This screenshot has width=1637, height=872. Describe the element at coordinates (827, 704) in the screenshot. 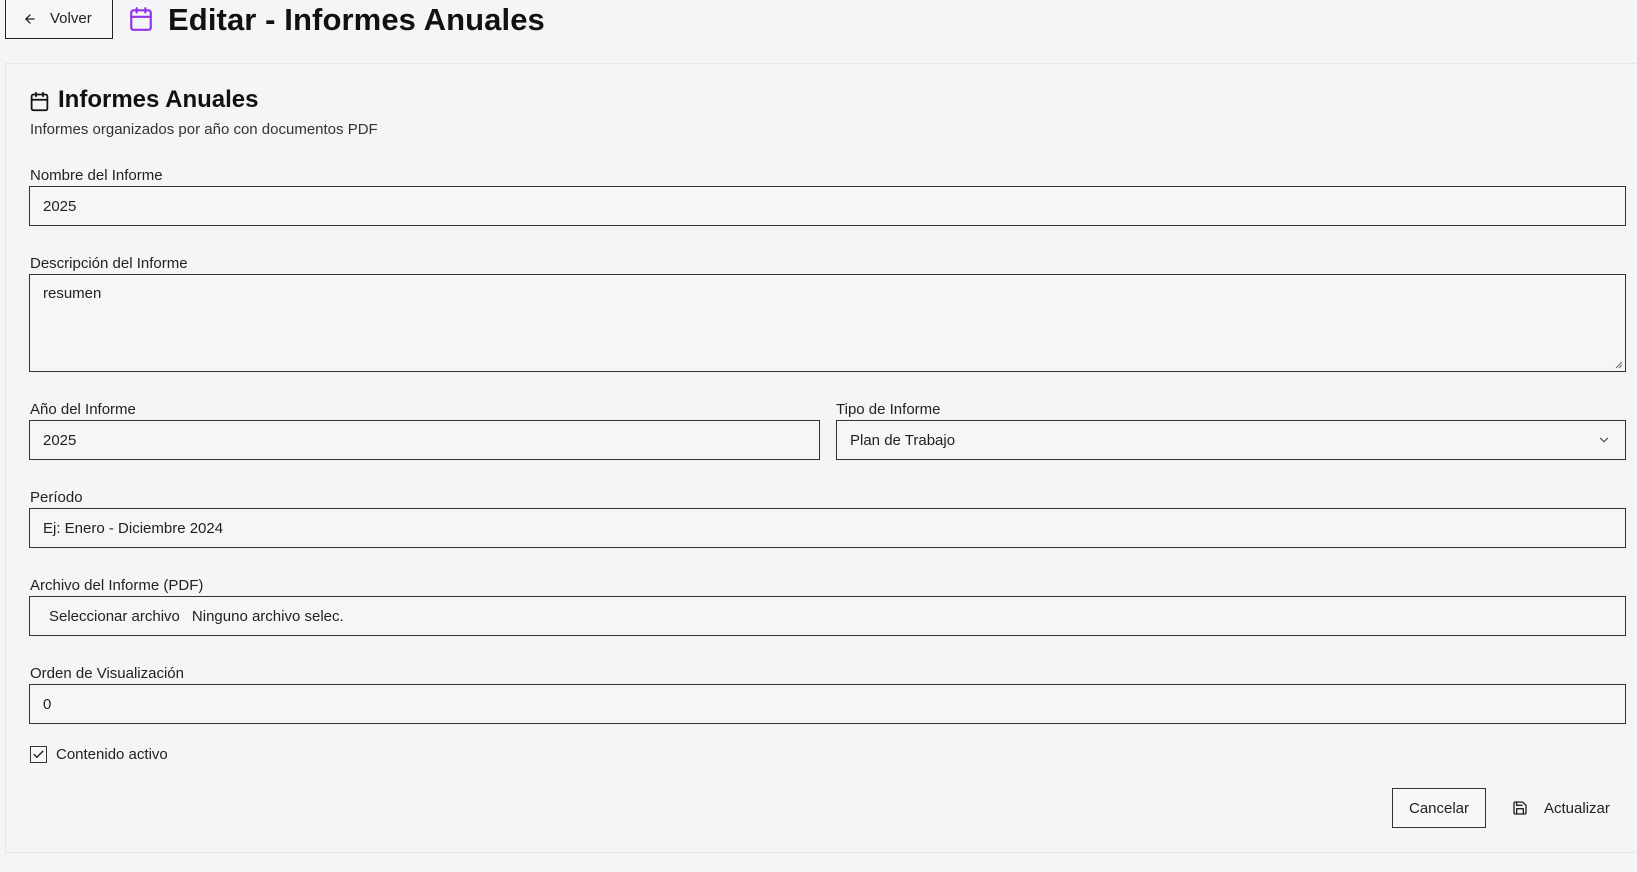

I see `order-input: 0` at that location.